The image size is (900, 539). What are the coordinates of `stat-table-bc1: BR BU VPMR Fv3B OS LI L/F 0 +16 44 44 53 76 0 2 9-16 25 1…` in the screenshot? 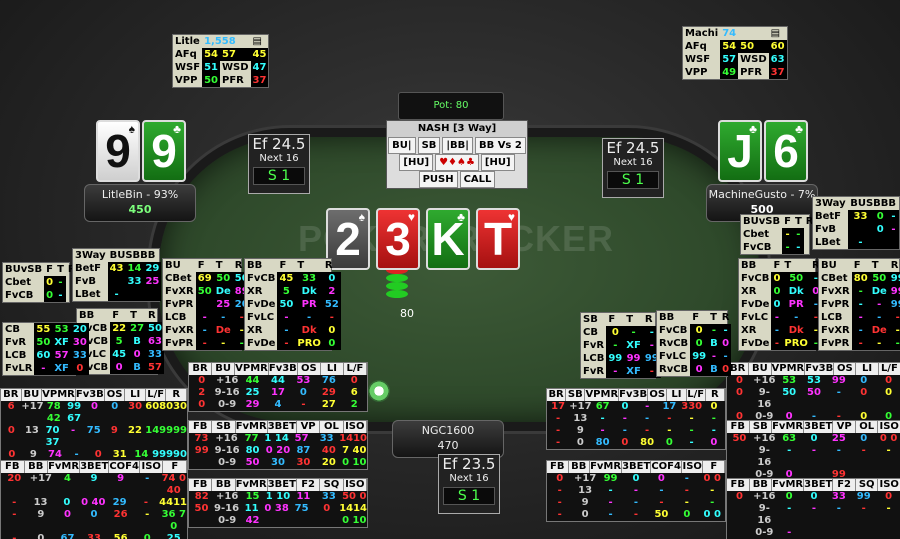 It's located at (278, 387).